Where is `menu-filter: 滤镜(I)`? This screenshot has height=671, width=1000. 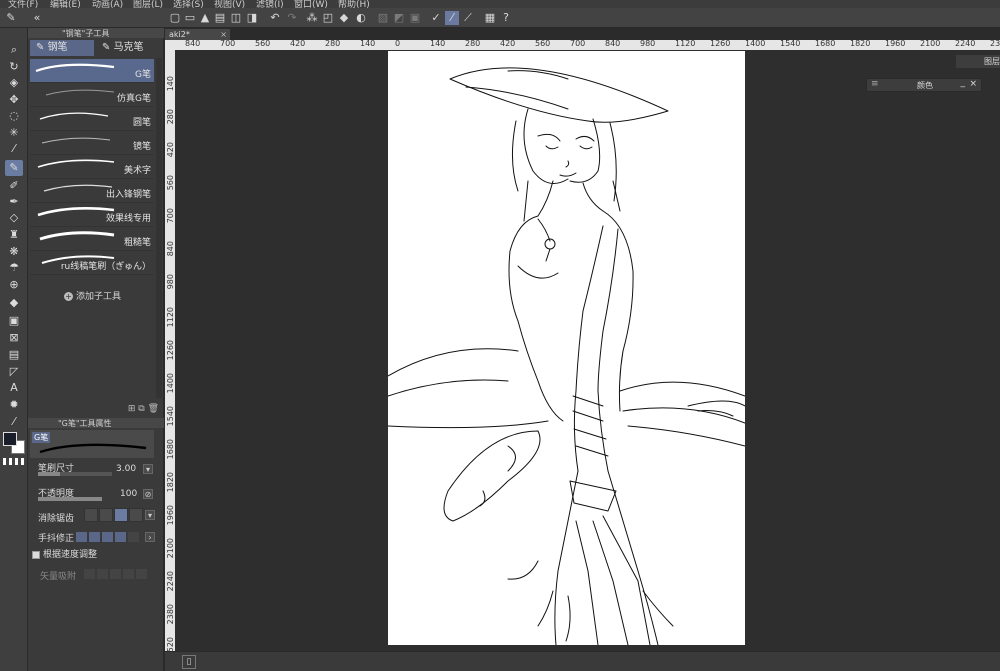 menu-filter: 滤镜(I) is located at coordinates (270, 4).